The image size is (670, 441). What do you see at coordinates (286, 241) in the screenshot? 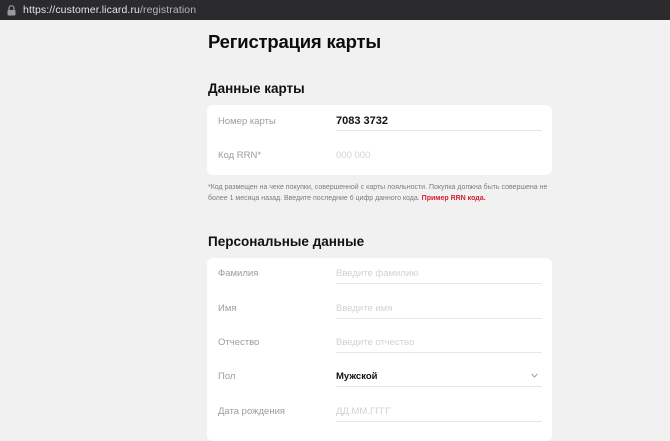
I see `personal-data-heading: Персональные данные` at bounding box center [286, 241].